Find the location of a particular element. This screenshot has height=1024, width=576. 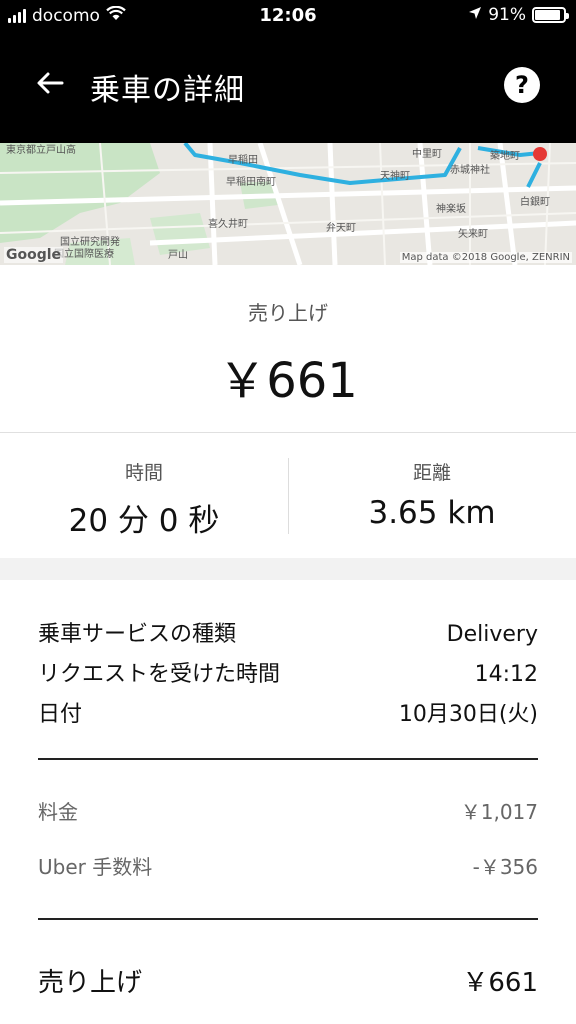

total-row: 売り上げ ￥661 is located at coordinates (288, 980).